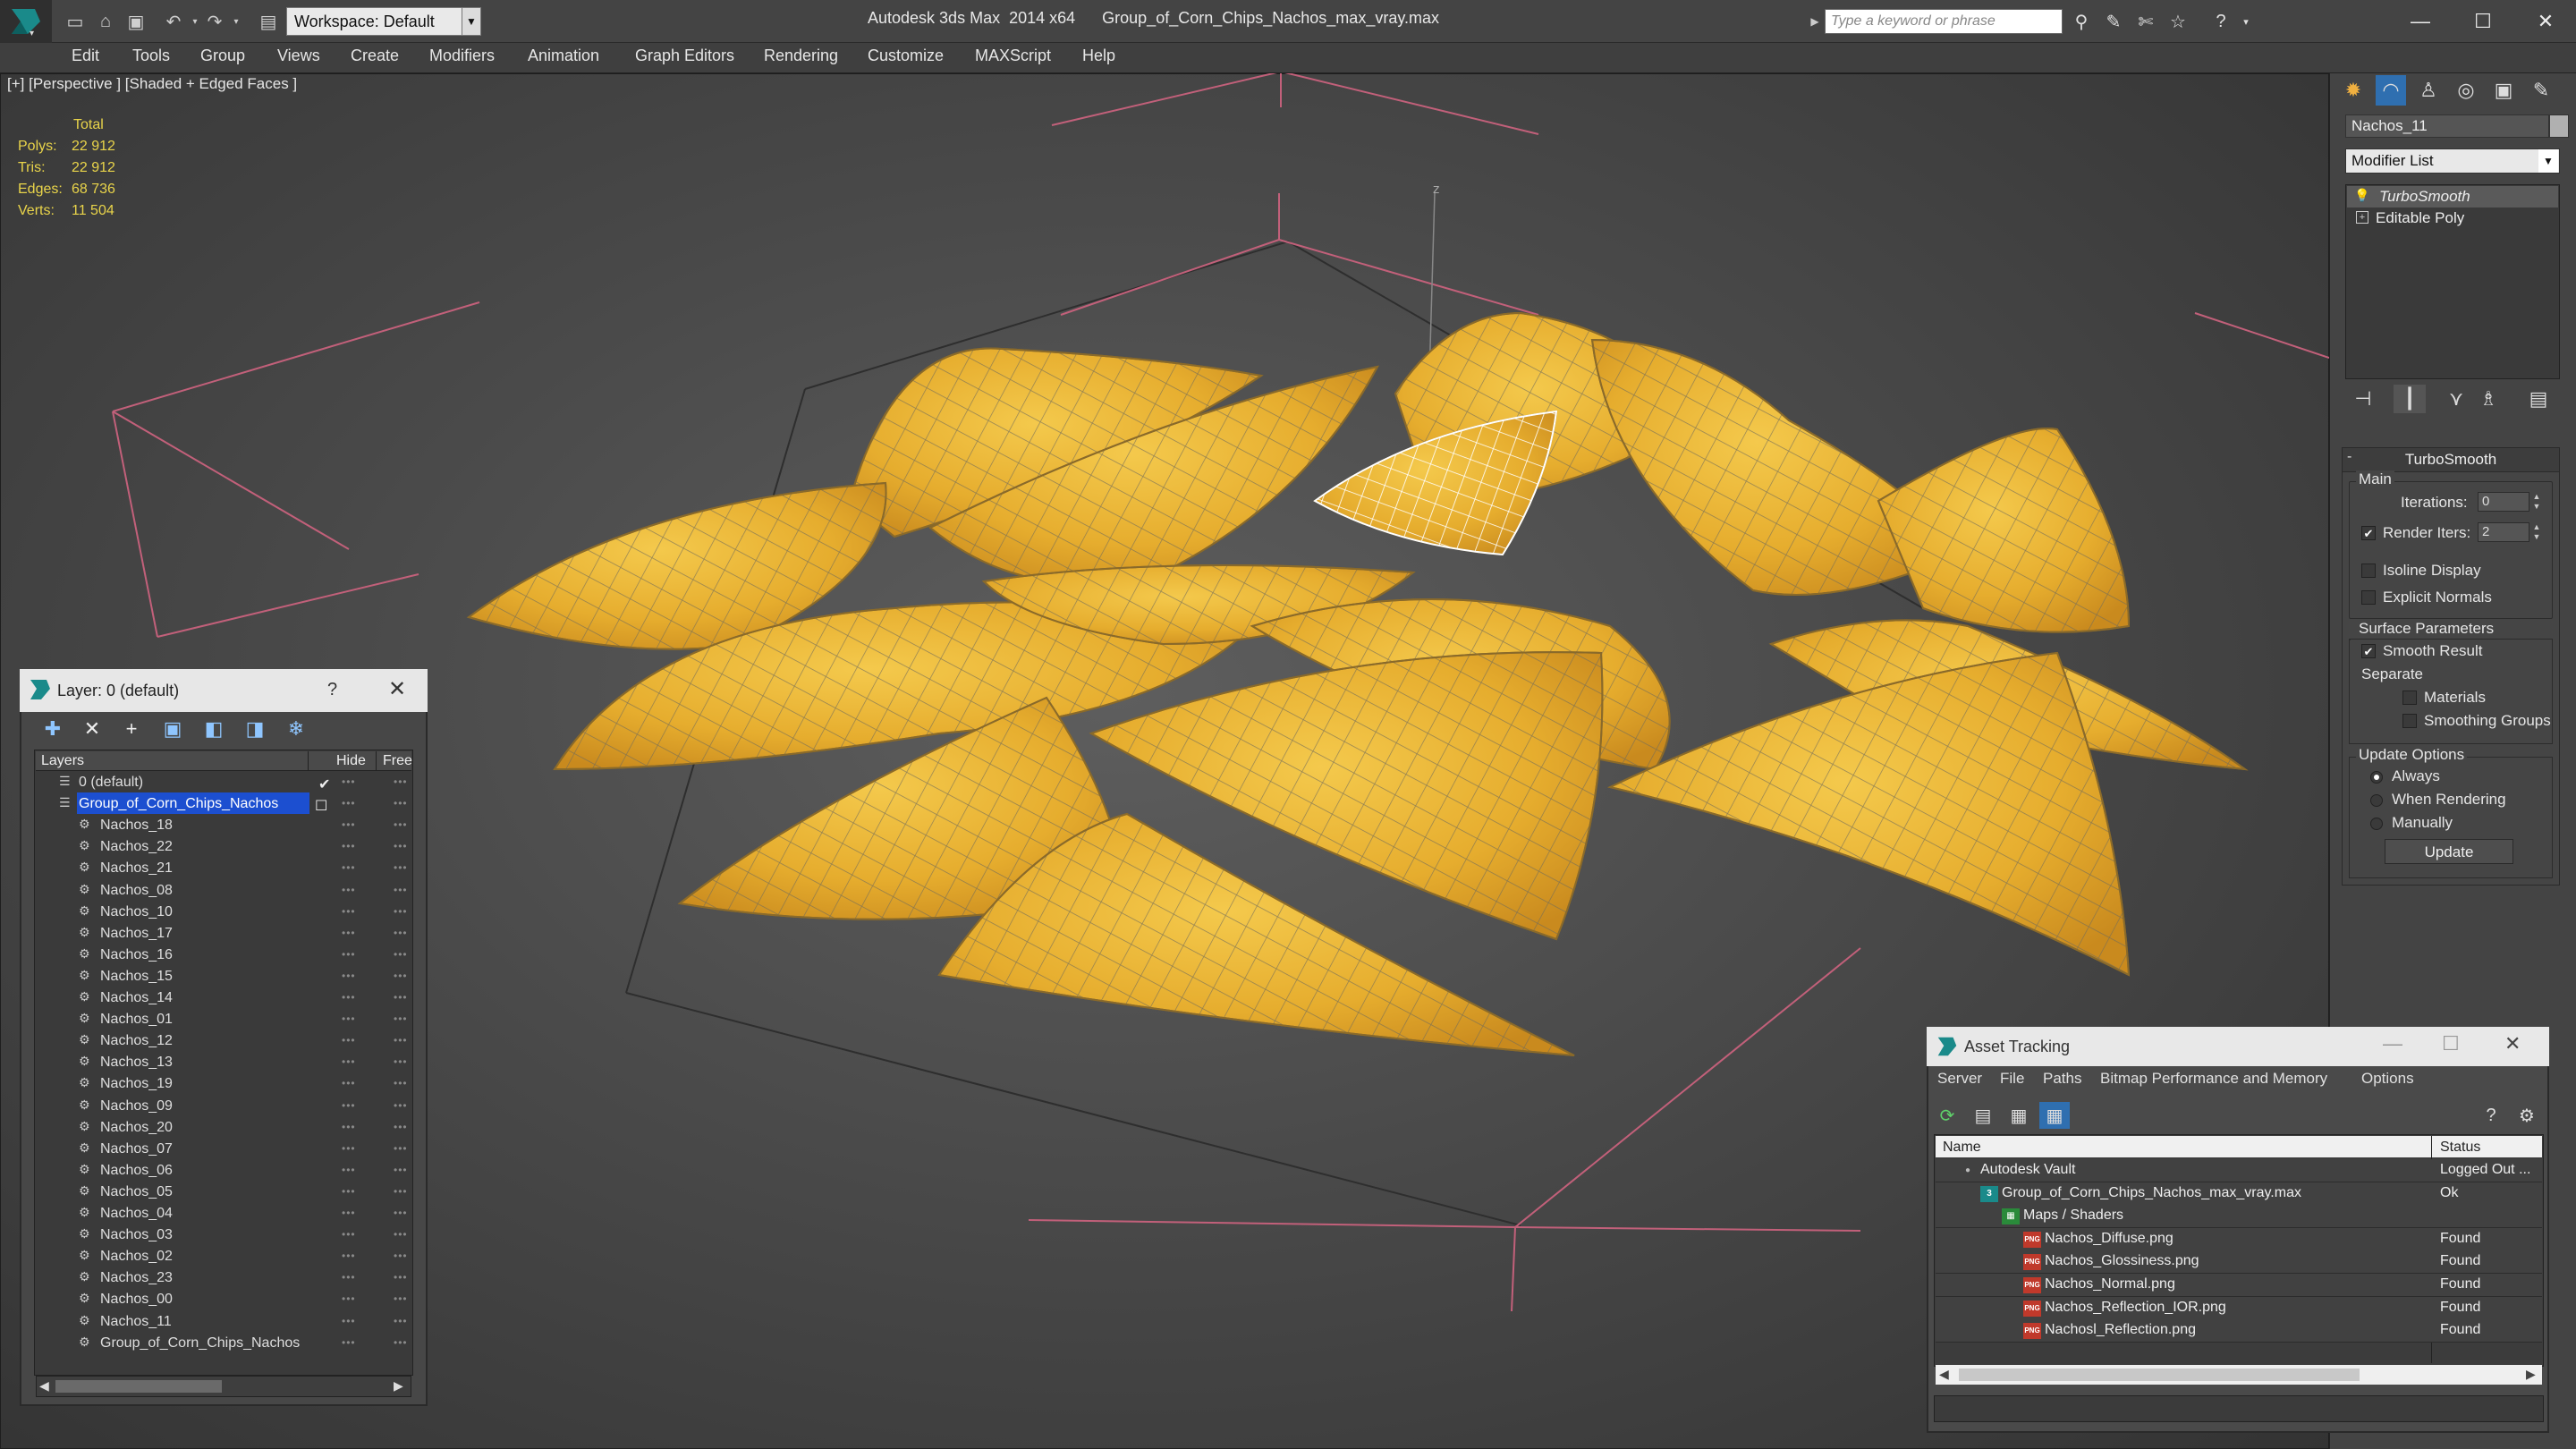 The width and height of the screenshot is (2576, 1449). Describe the element at coordinates (296, 729) in the screenshot. I see `freeze-unfreeze-all-icon: ❄` at that location.